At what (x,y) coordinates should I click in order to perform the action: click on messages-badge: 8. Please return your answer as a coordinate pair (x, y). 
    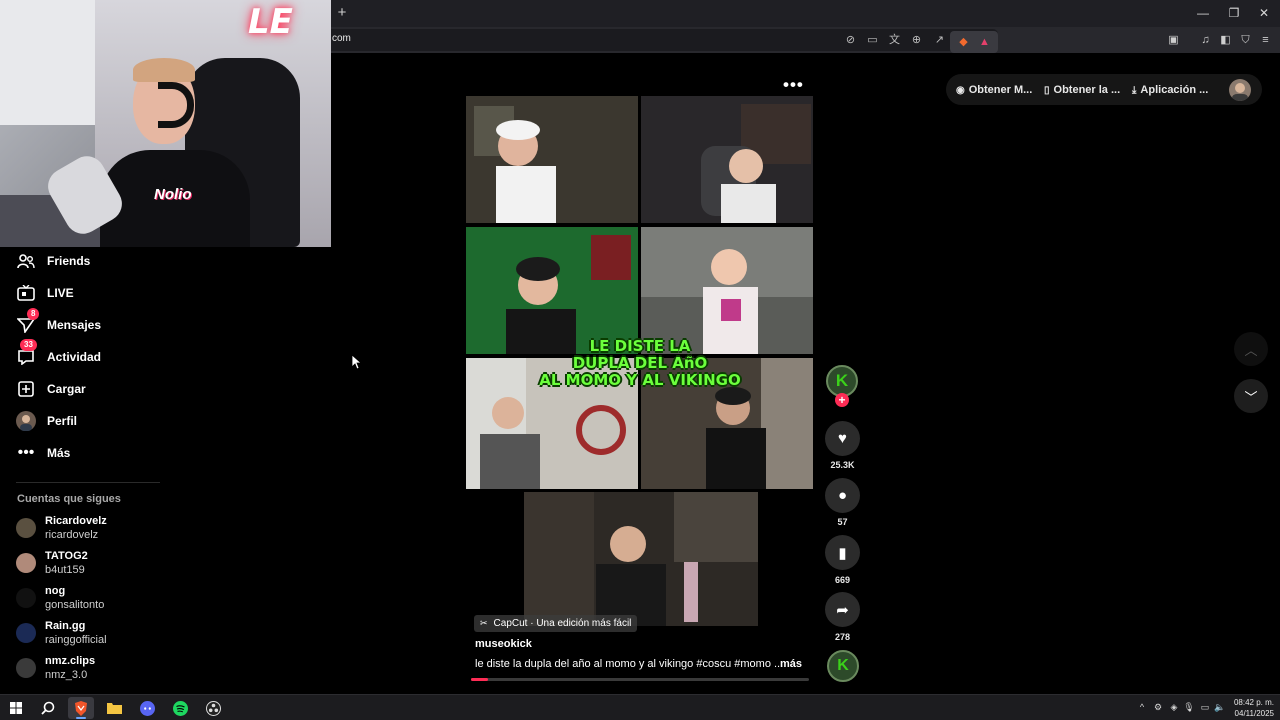
    Looking at the image, I should click on (33, 314).